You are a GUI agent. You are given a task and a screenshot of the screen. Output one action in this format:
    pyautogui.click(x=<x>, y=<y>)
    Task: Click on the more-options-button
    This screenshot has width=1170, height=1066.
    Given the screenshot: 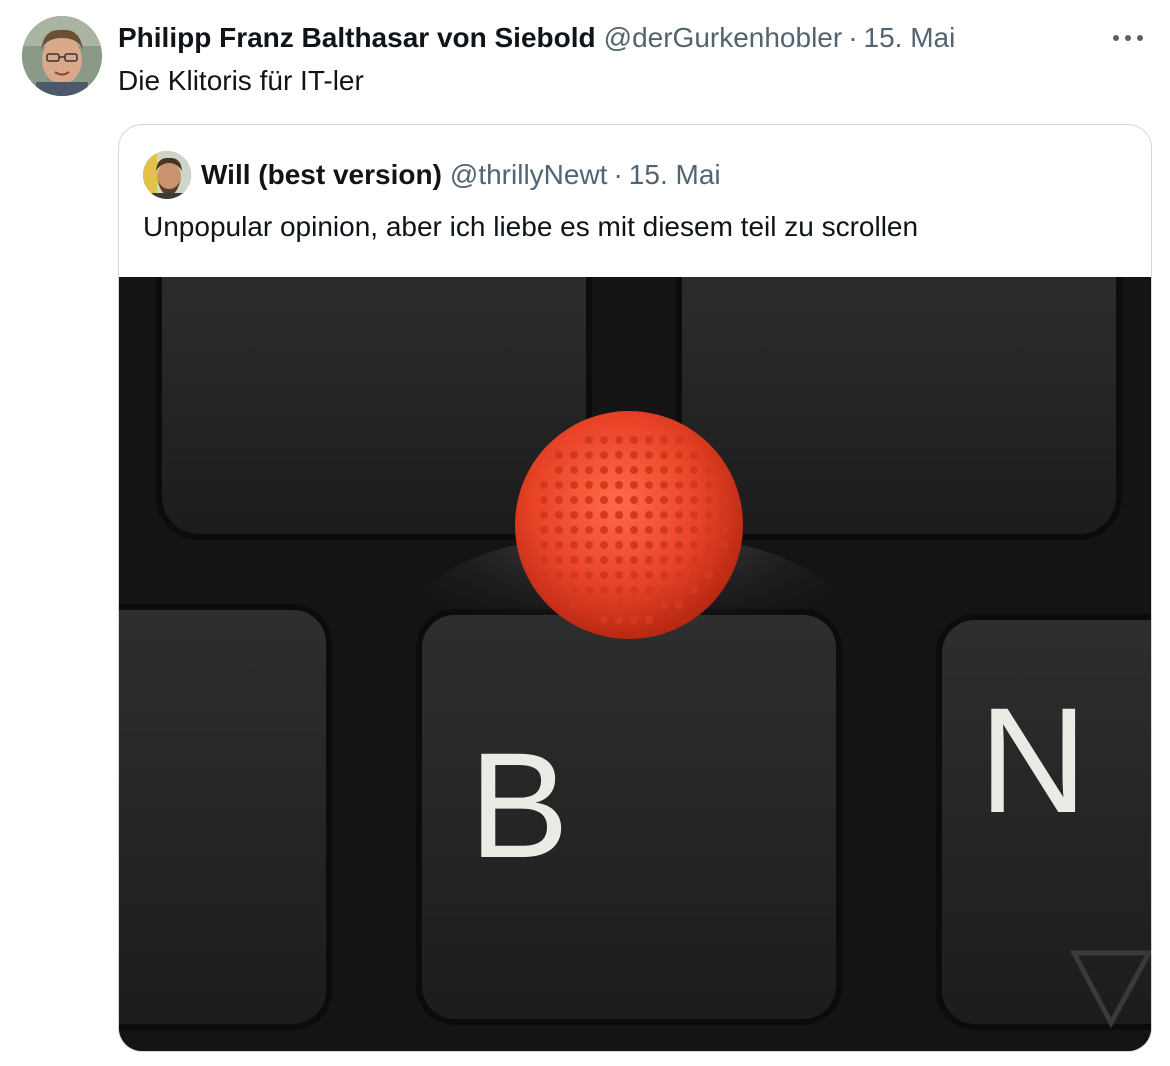 What is the action you would take?
    pyautogui.click(x=1128, y=38)
    